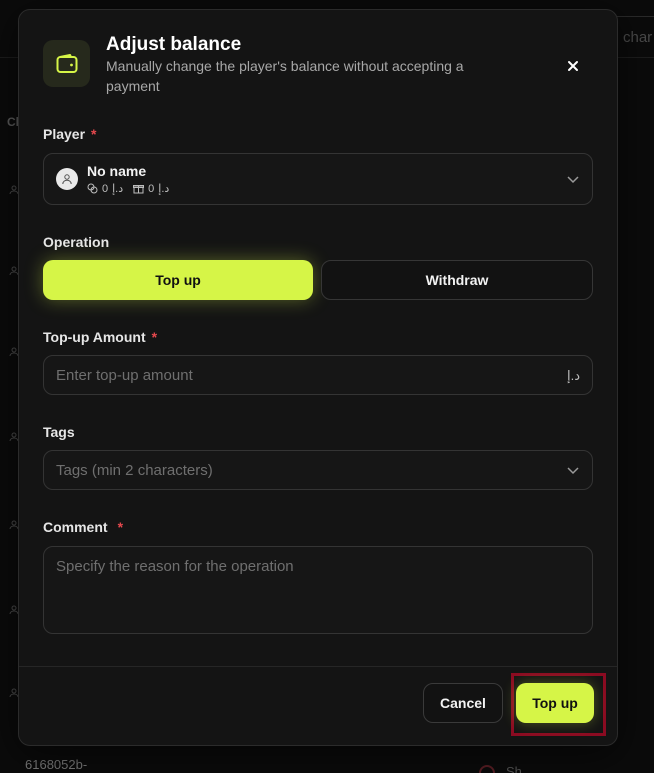 The width and height of the screenshot is (654, 773). What do you see at coordinates (457, 280) in the screenshot?
I see `operation-withdraw-button: Withdraw` at bounding box center [457, 280].